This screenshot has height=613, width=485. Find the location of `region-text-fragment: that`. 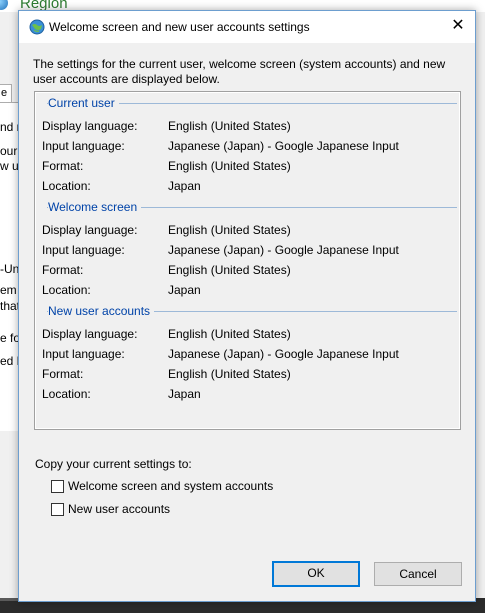

region-text-fragment: that is located at coordinates (9, 306).